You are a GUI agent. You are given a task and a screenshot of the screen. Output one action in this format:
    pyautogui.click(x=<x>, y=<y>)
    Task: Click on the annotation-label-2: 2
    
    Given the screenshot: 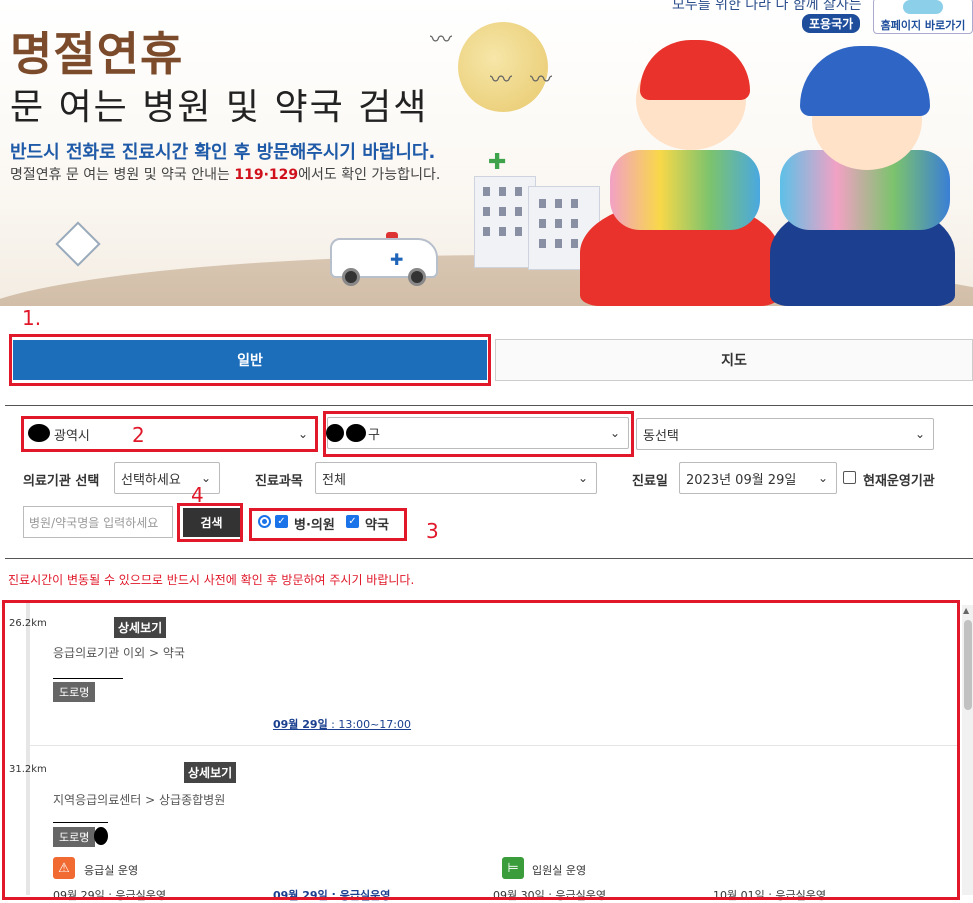 What is the action you would take?
    pyautogui.click(x=138, y=435)
    